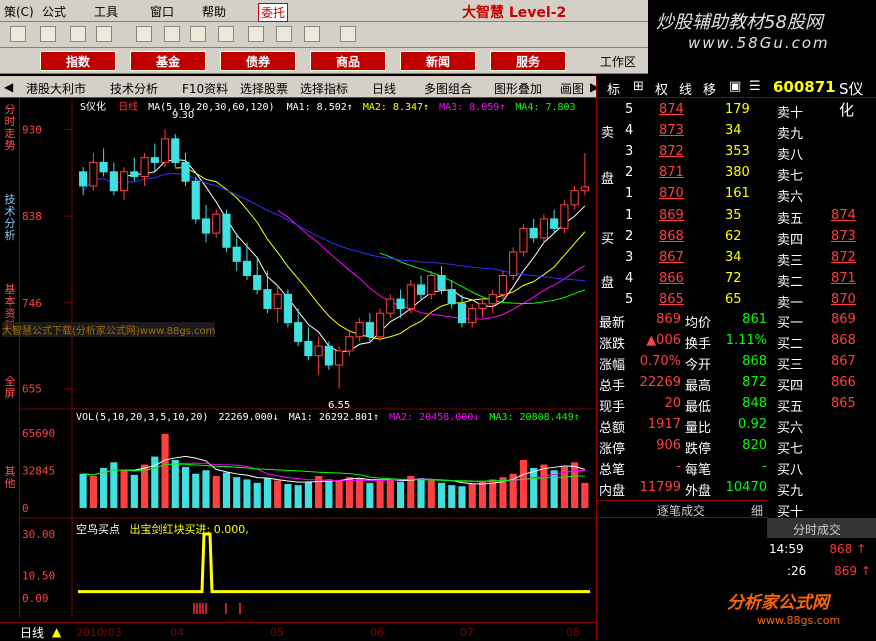  I want to click on buy-level: 2, so click(629, 236).